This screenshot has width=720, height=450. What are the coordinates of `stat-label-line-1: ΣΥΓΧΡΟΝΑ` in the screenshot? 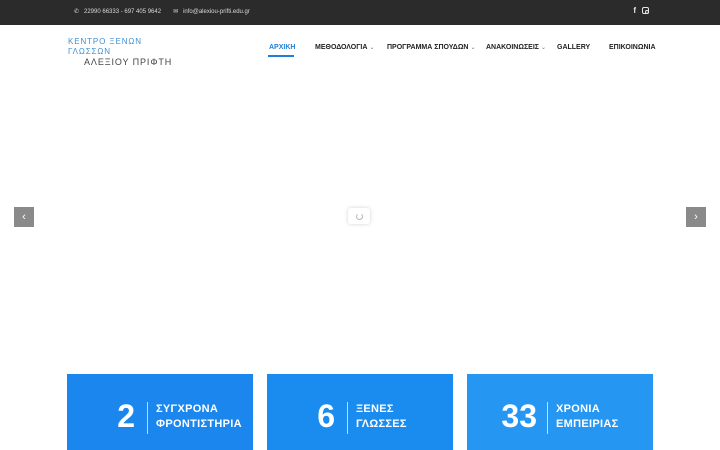 It's located at (187, 409).